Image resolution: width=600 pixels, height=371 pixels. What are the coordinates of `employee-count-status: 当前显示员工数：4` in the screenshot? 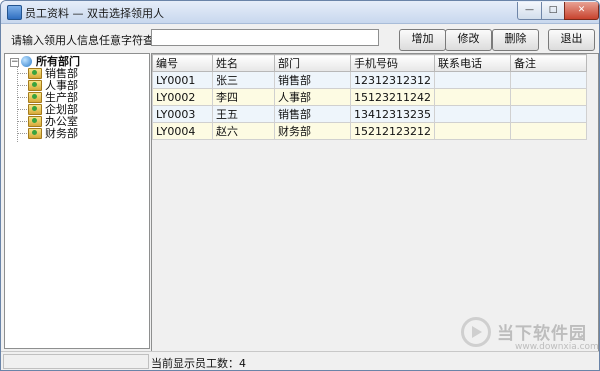 It's located at (198, 363).